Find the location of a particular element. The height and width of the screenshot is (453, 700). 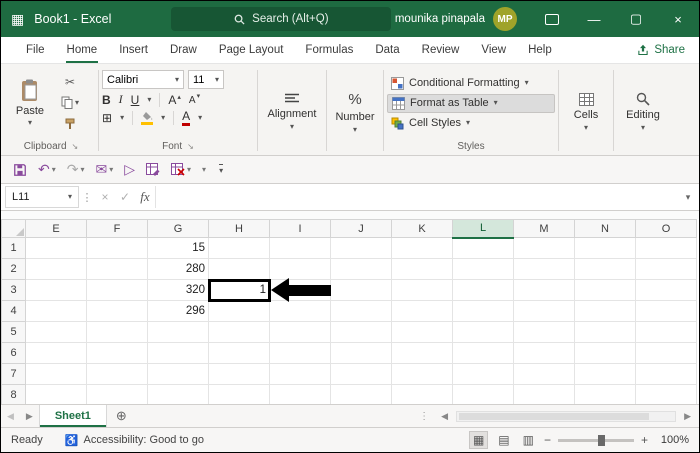

search-box: Search (Alt+Q) is located at coordinates (281, 19).